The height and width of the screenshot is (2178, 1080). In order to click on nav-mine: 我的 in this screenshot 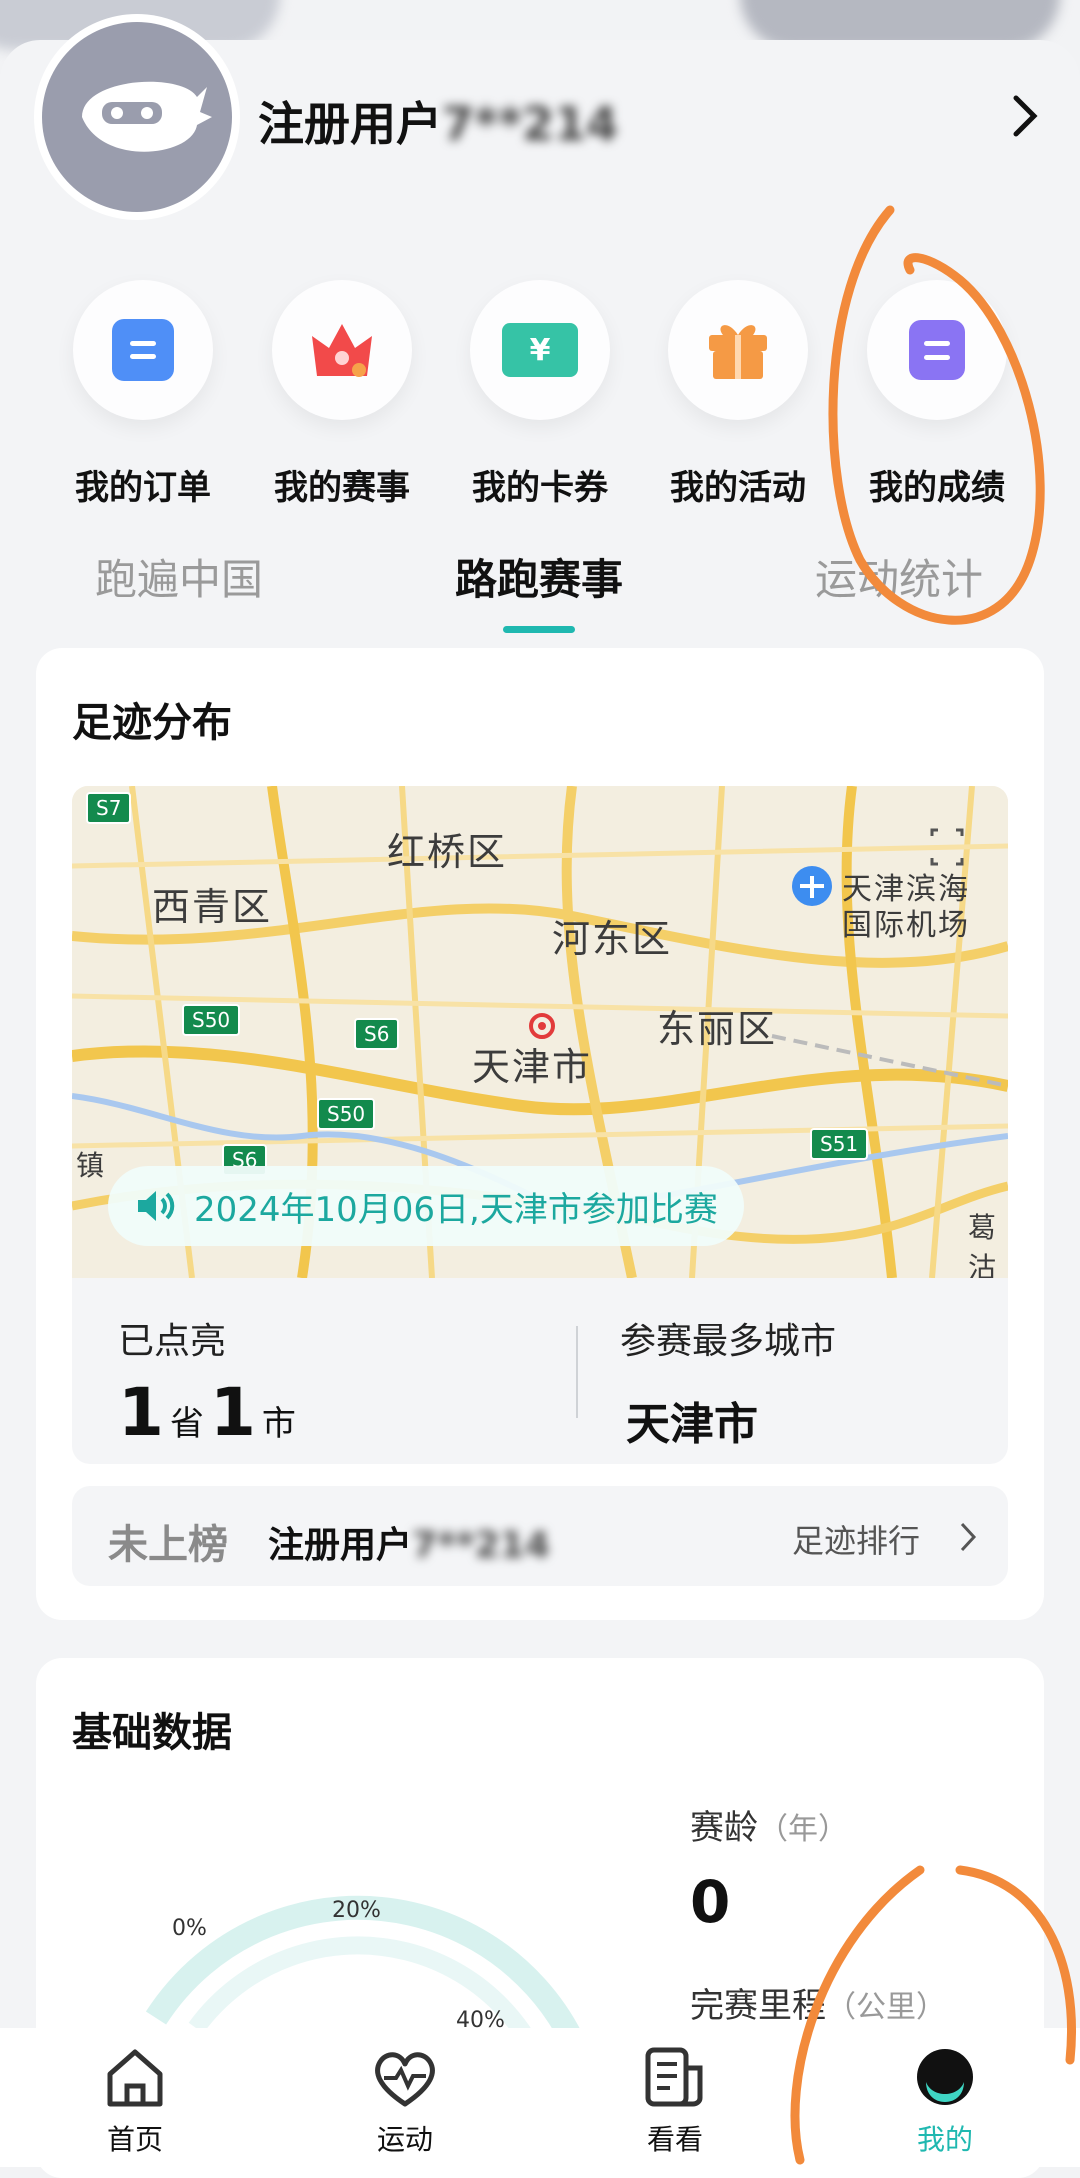, I will do `click(945, 2100)`.